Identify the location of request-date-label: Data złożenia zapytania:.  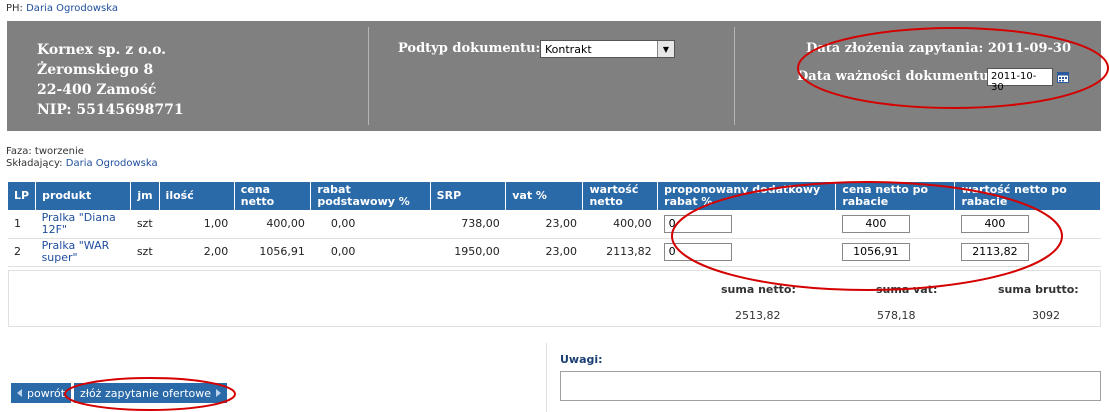
(895, 48).